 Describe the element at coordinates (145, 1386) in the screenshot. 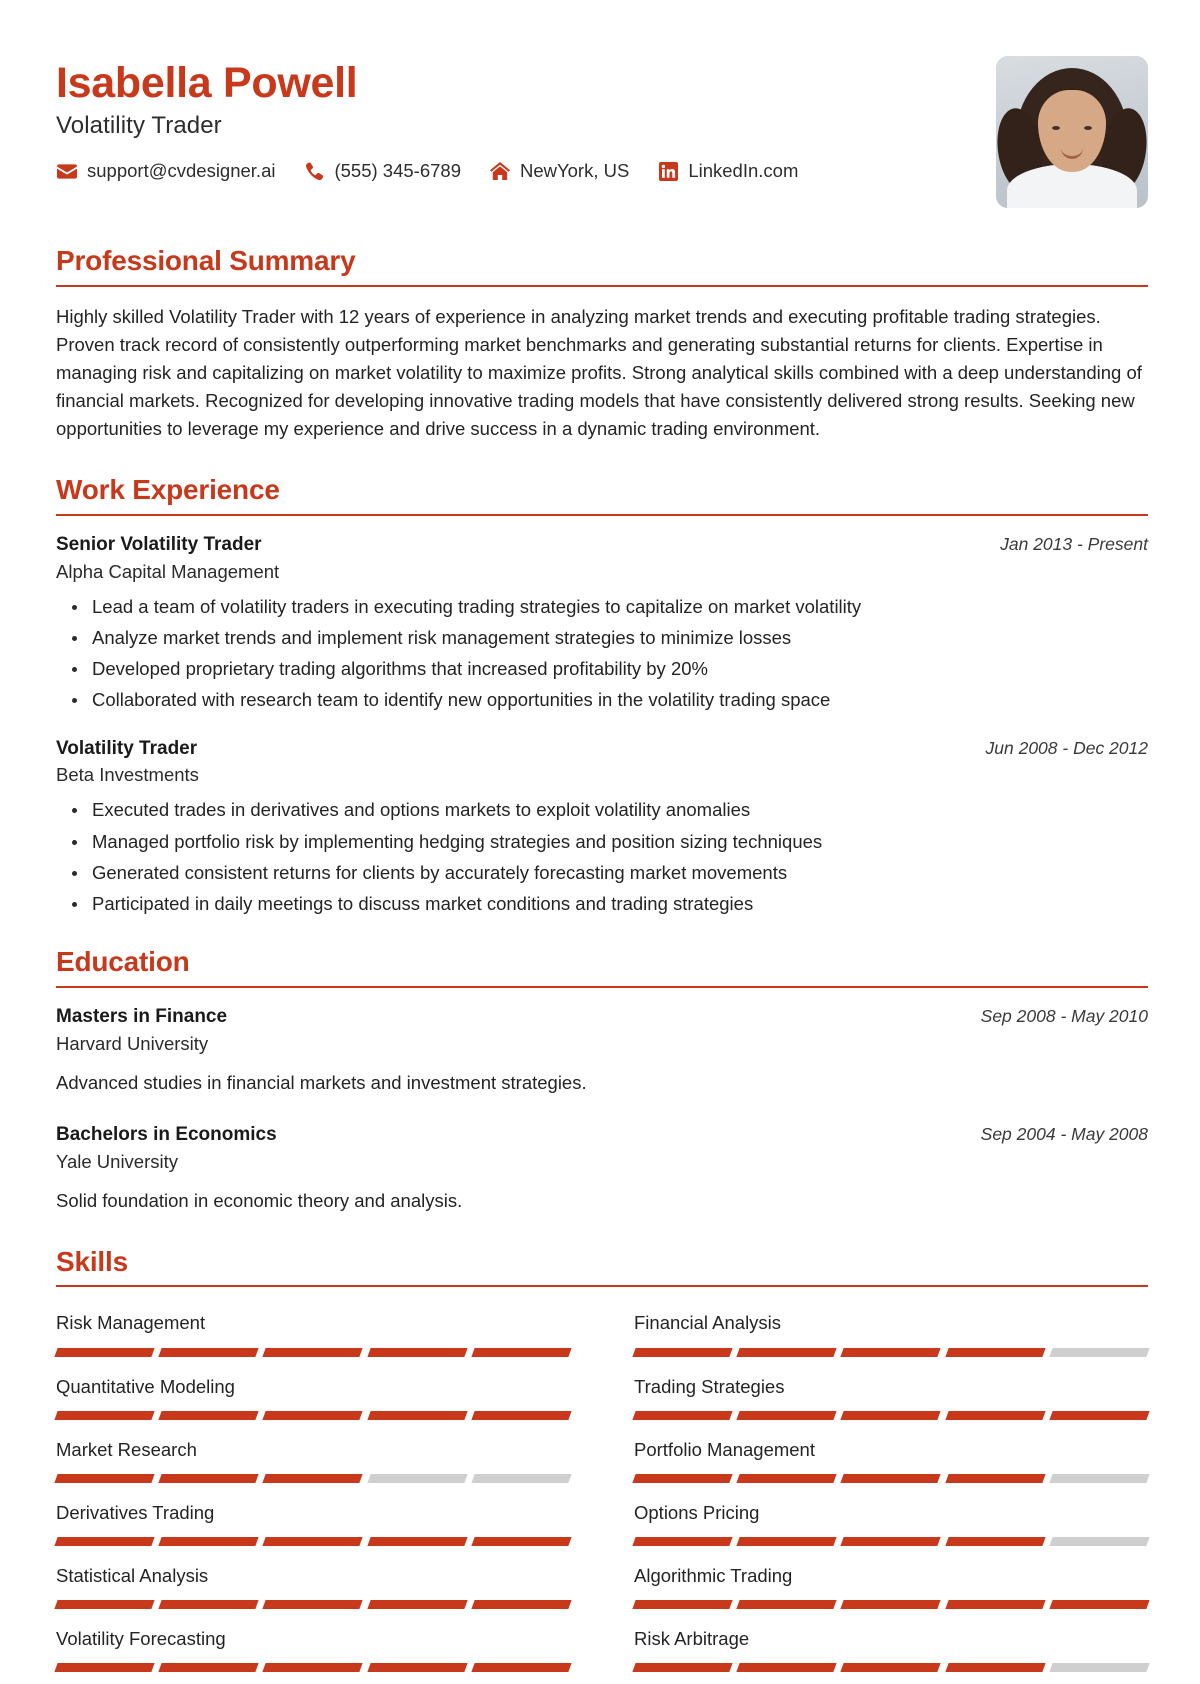

I see `skill-label: Quantitative Modeling` at that location.